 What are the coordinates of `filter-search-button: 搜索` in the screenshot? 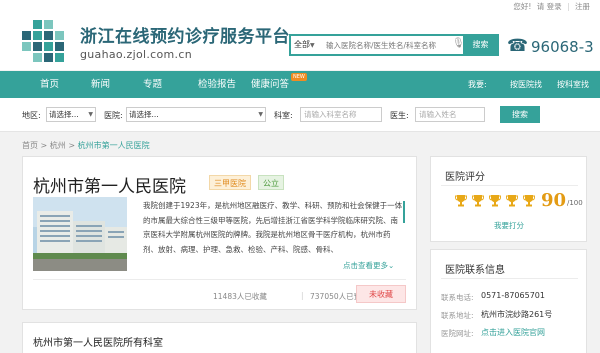 It's located at (520, 114).